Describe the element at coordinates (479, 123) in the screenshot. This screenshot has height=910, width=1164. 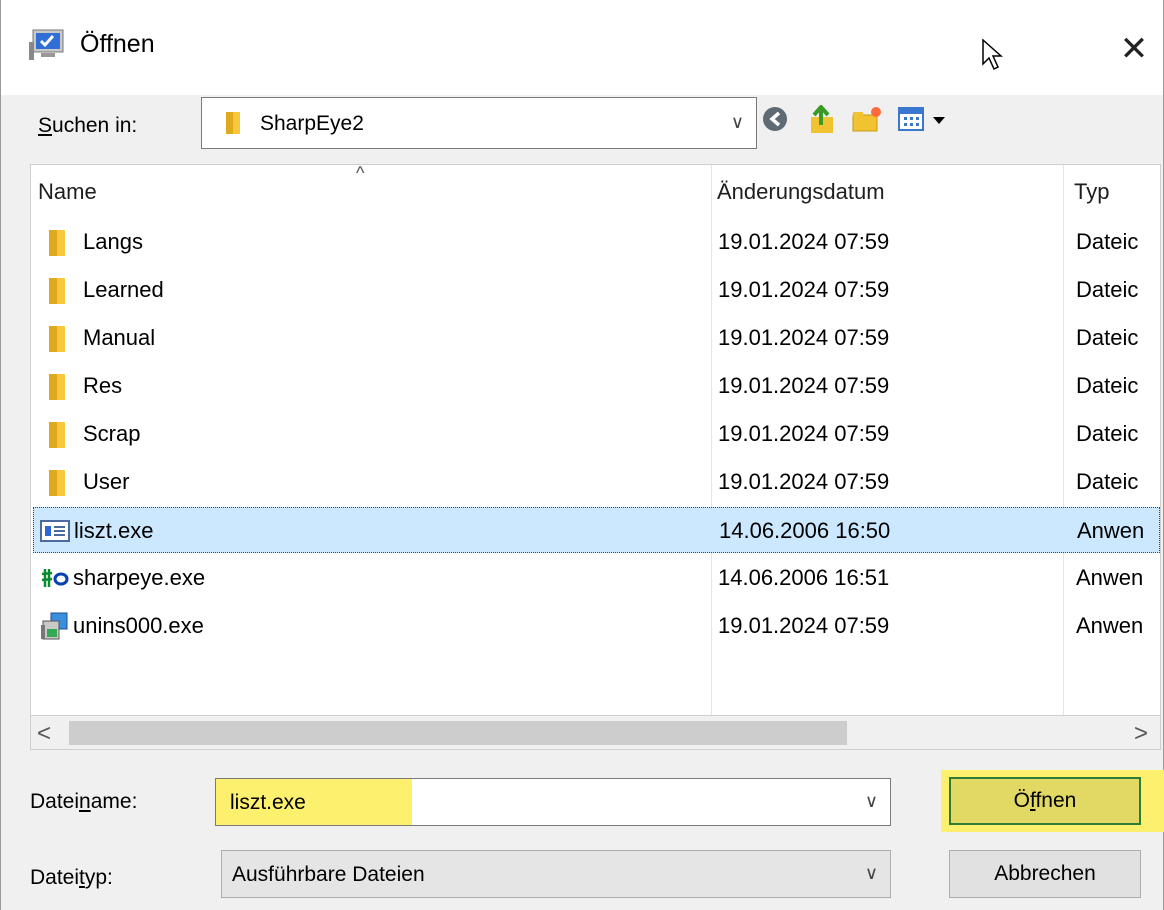
I see `look-in-combobox: SharpEye2 ∨` at that location.